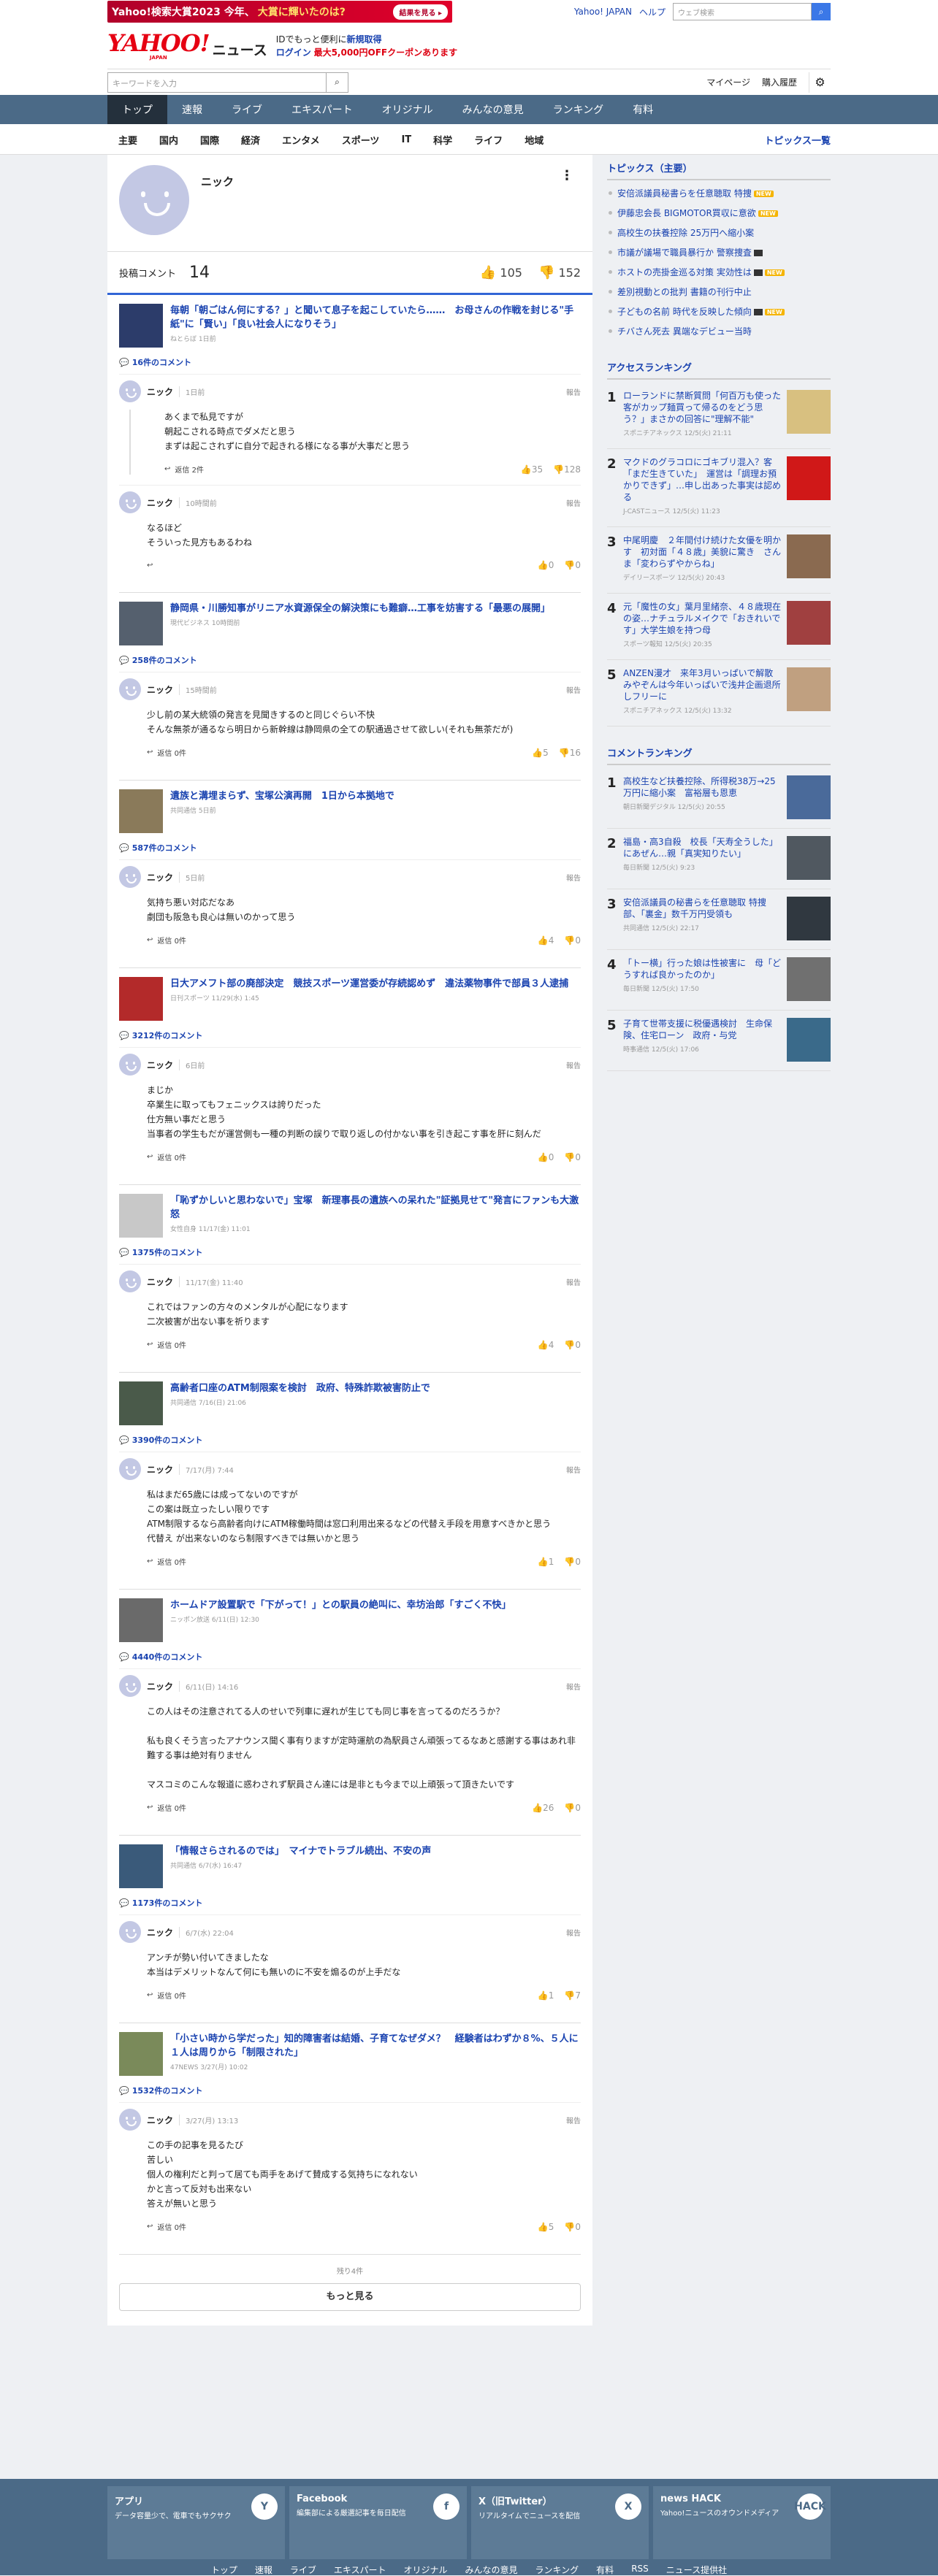 Image resolution: width=938 pixels, height=2576 pixels. I want to click on footer-nav-link: RSS, so click(640, 2570).